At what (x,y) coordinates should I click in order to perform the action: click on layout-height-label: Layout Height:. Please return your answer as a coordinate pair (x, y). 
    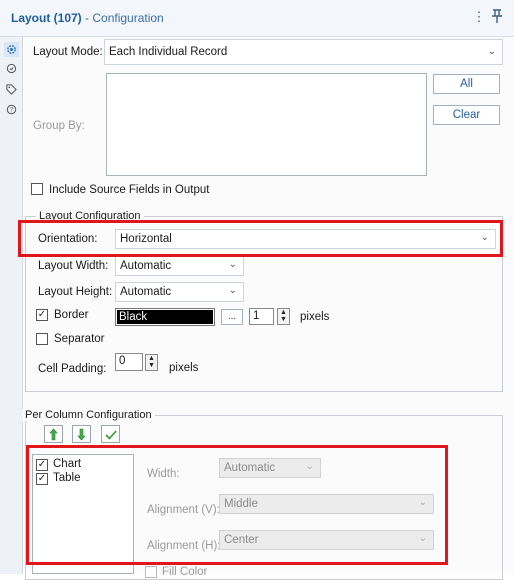
    Looking at the image, I should click on (75, 292).